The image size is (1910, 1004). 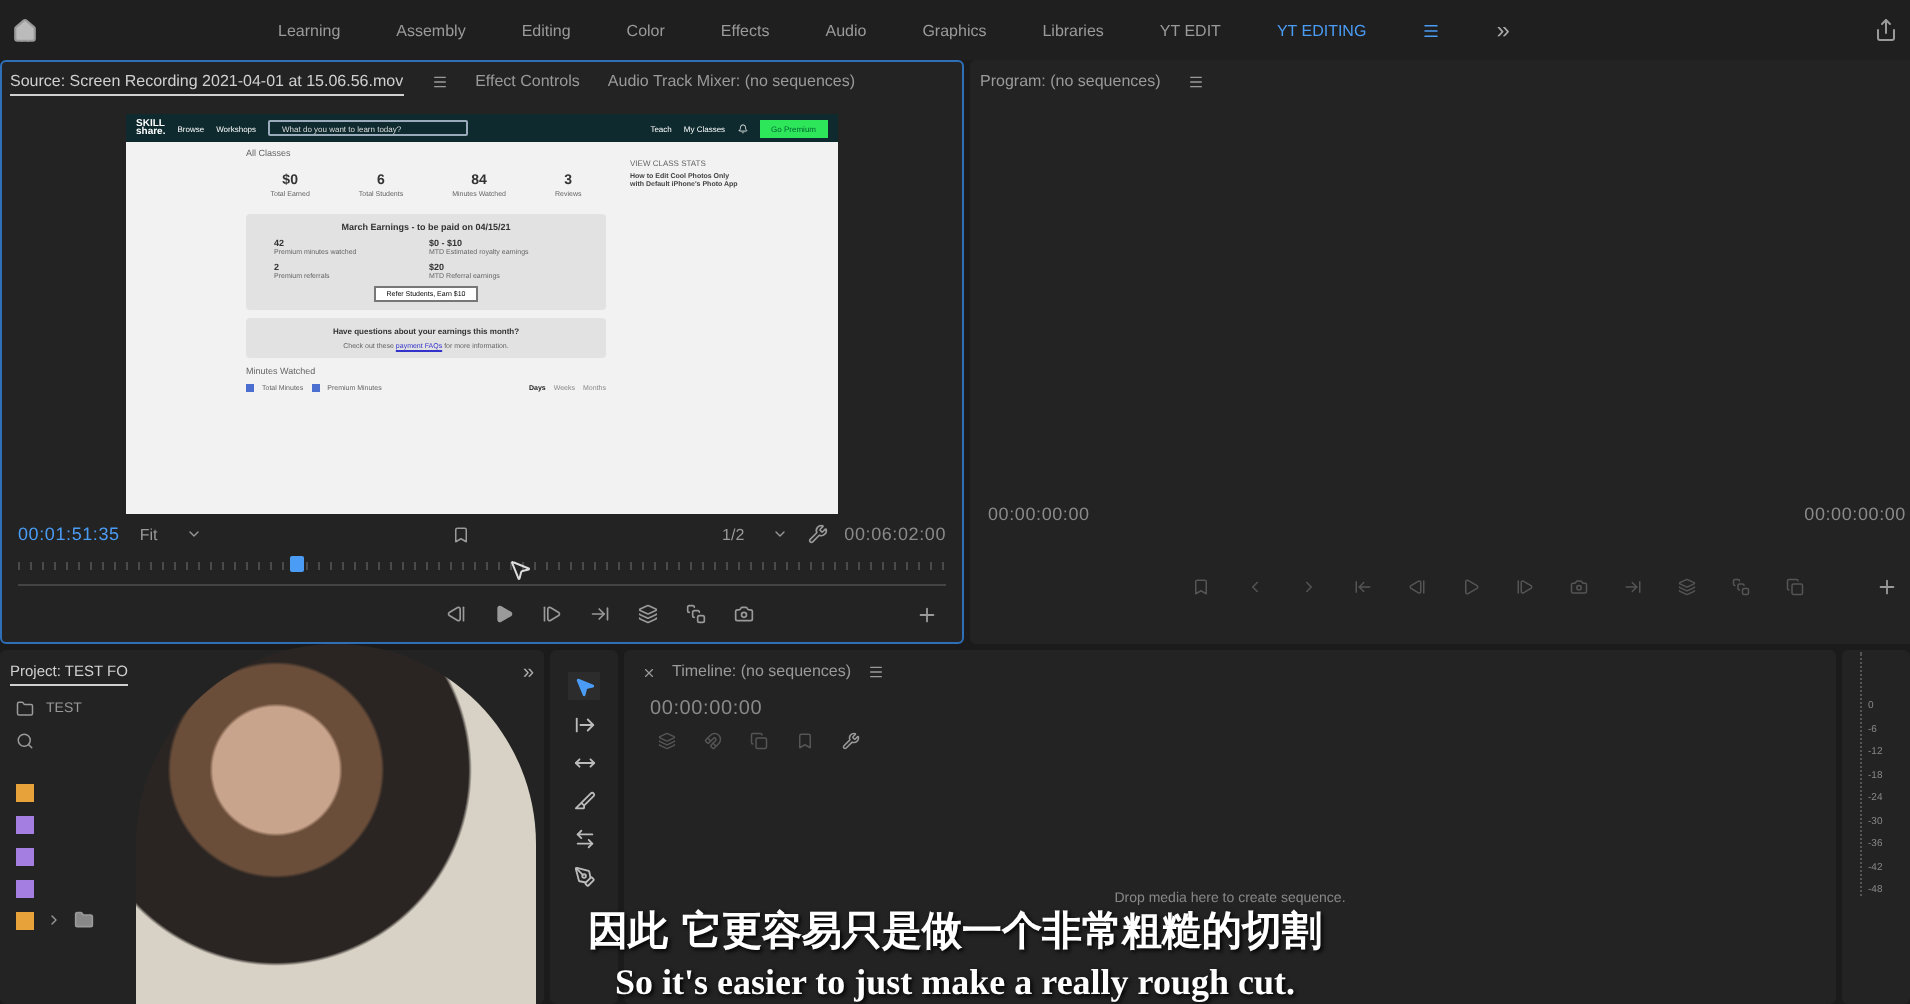 I want to click on workspace-tab: Libraries, so click(x=1073, y=30).